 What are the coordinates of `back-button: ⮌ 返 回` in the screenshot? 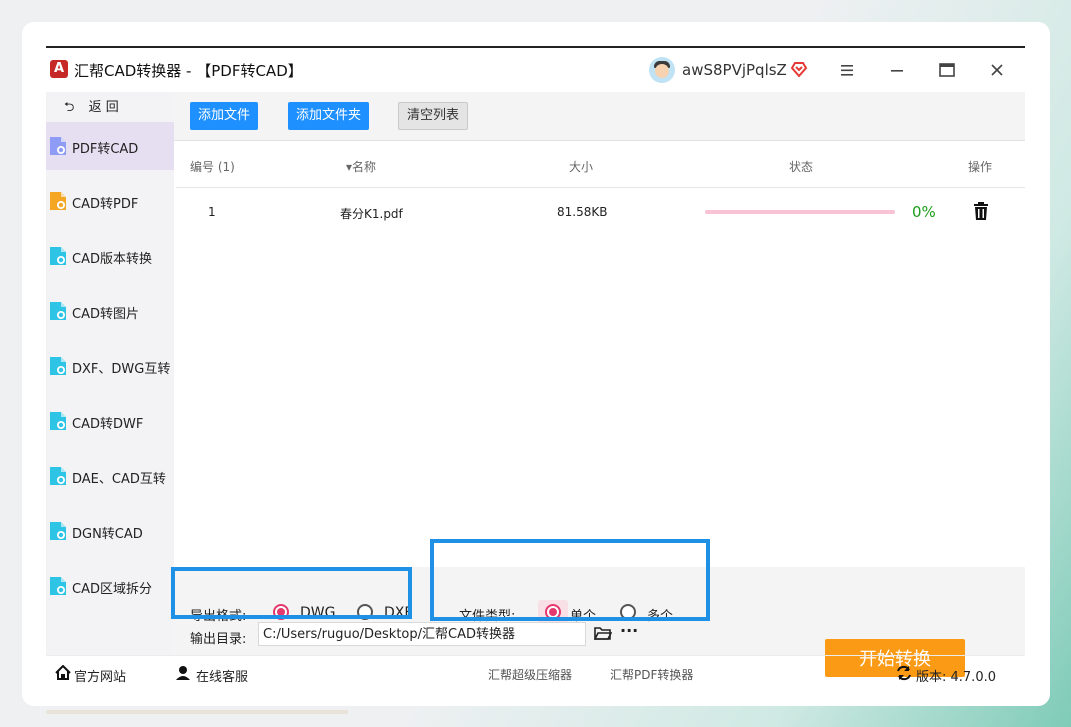 It's located at (91, 106).